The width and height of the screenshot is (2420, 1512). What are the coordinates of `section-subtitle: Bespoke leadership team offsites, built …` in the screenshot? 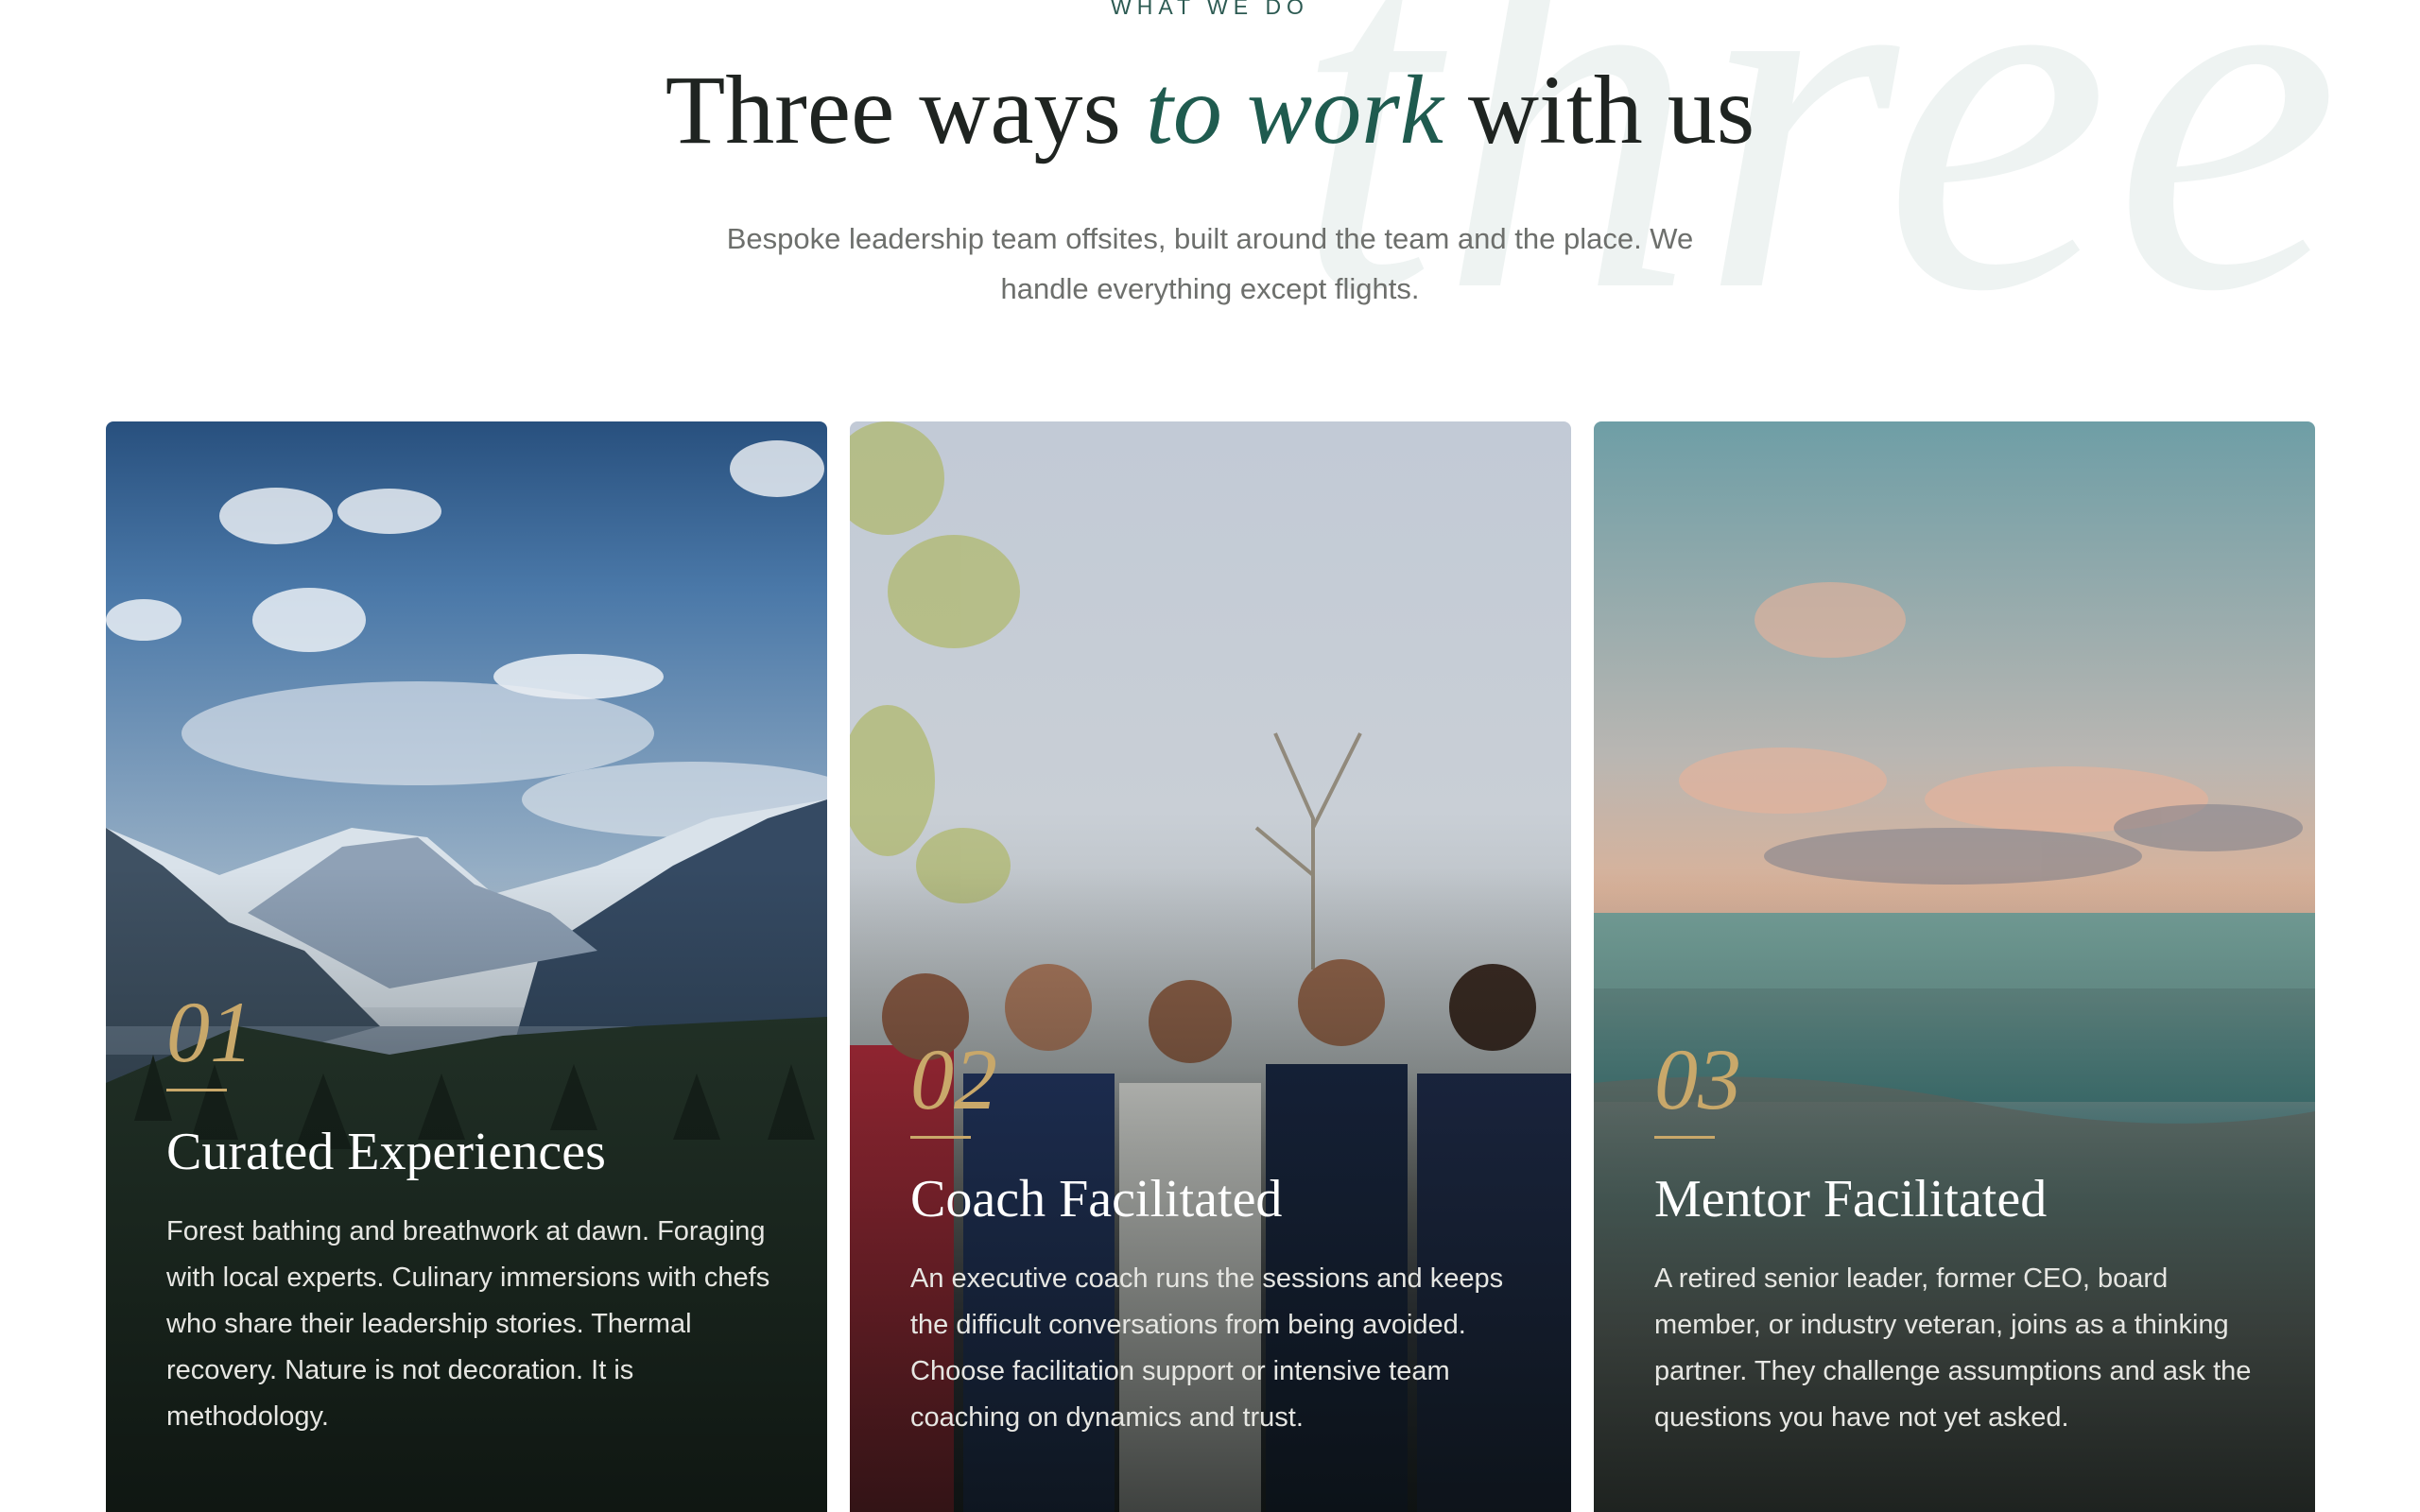 It's located at (1210, 263).